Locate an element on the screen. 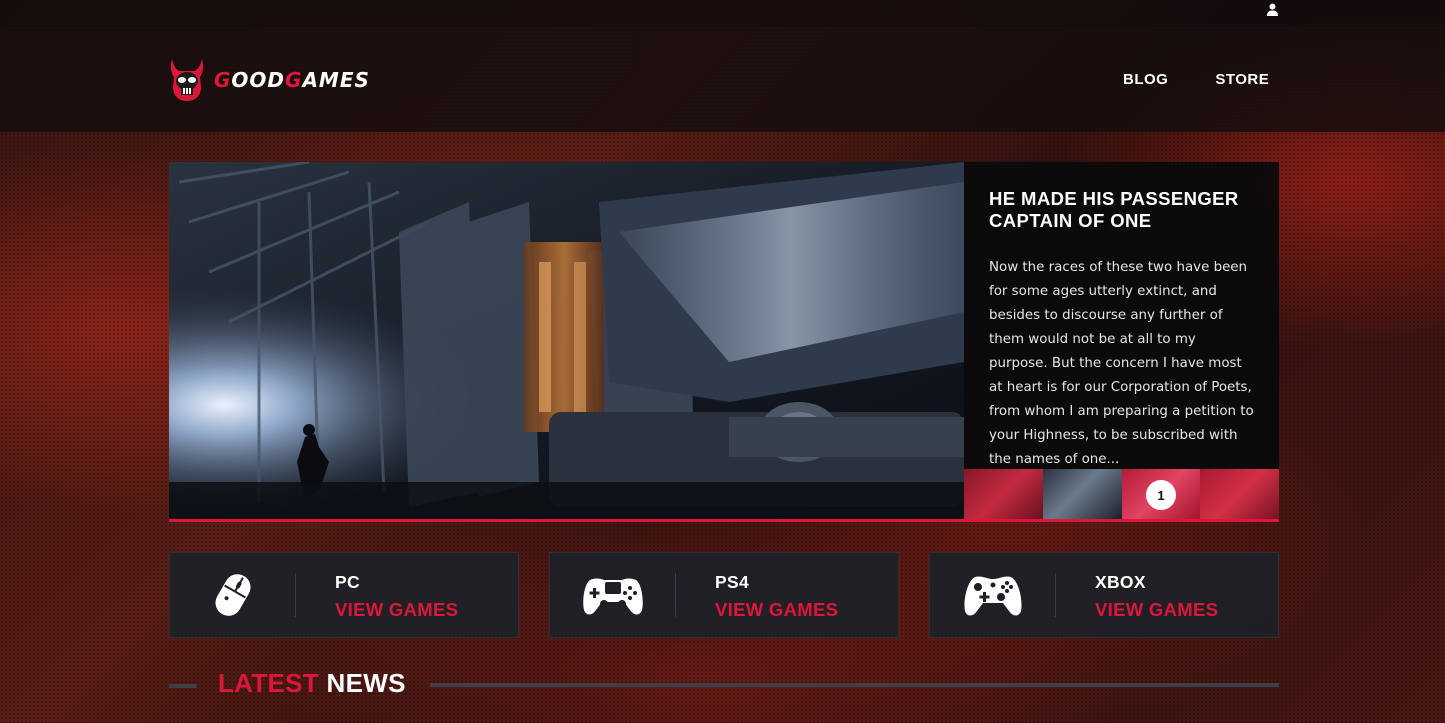  slider-thumb-active: 1 is located at coordinates (1161, 494).